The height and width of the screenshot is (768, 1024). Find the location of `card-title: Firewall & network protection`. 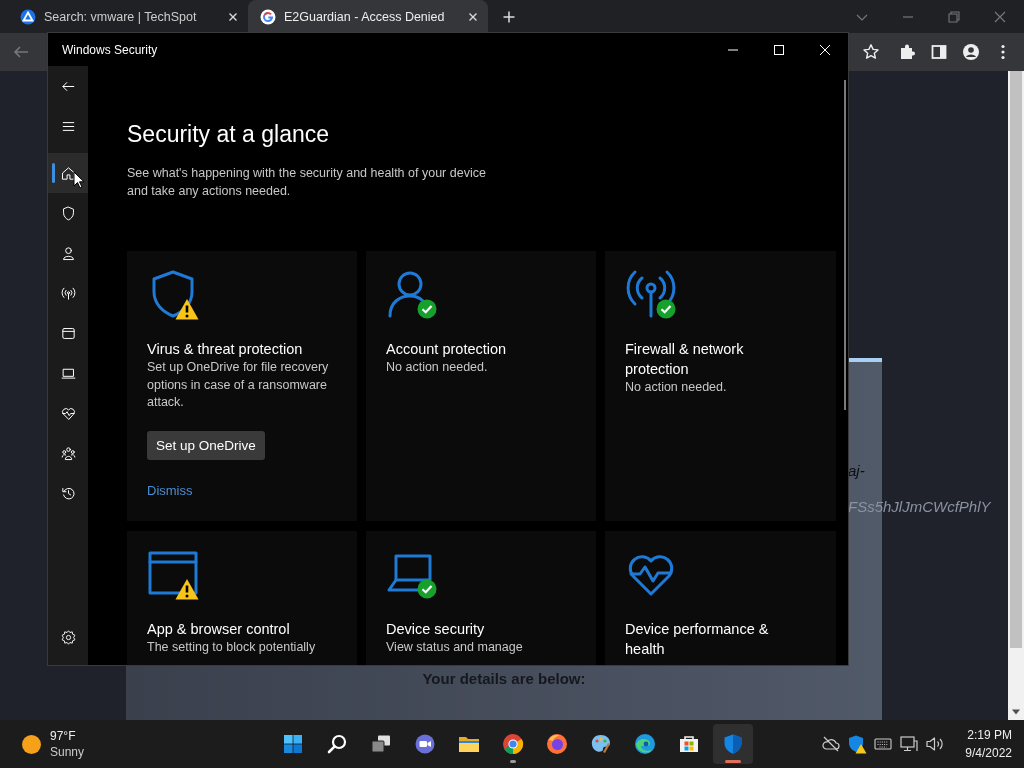

card-title: Firewall & network protection is located at coordinates (685, 359).